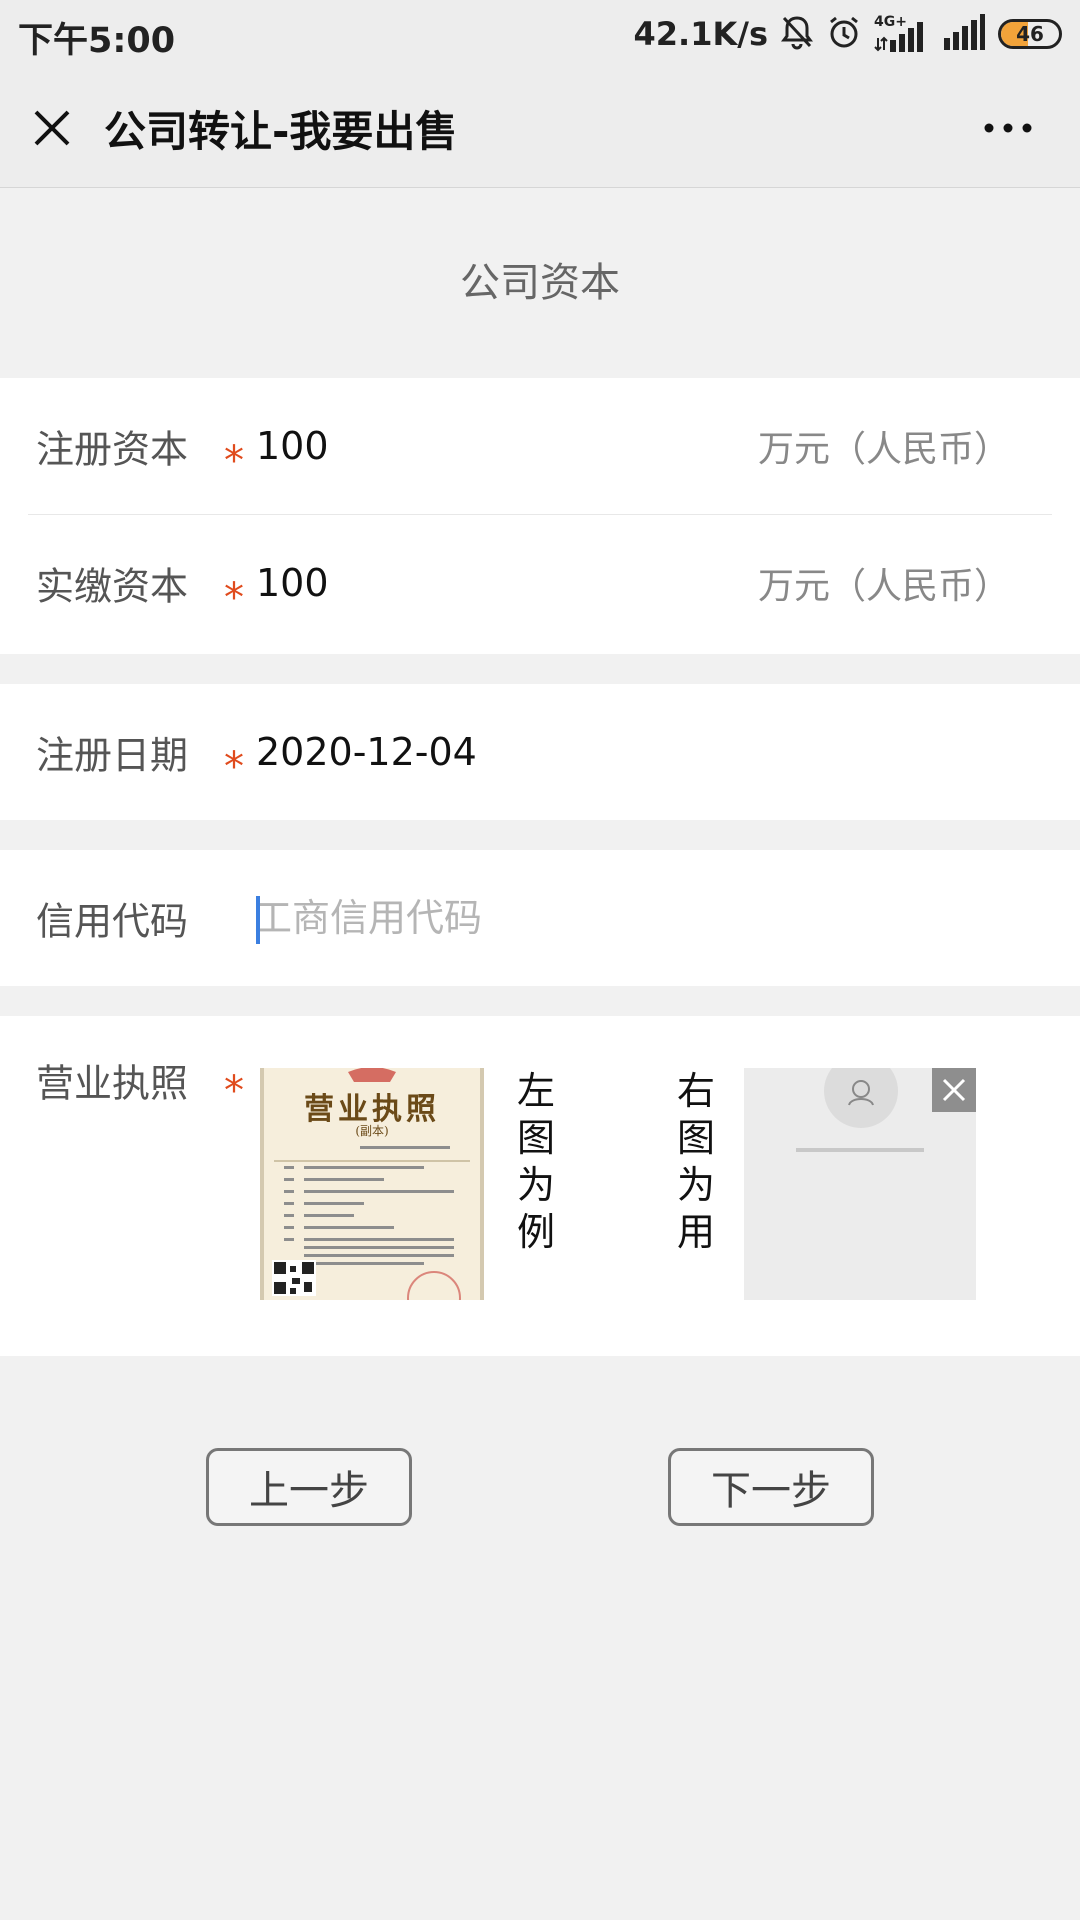 This screenshot has height=1920, width=1080. What do you see at coordinates (372, 1131) in the screenshot?
I see `license-example-subtitle: (副本)` at bounding box center [372, 1131].